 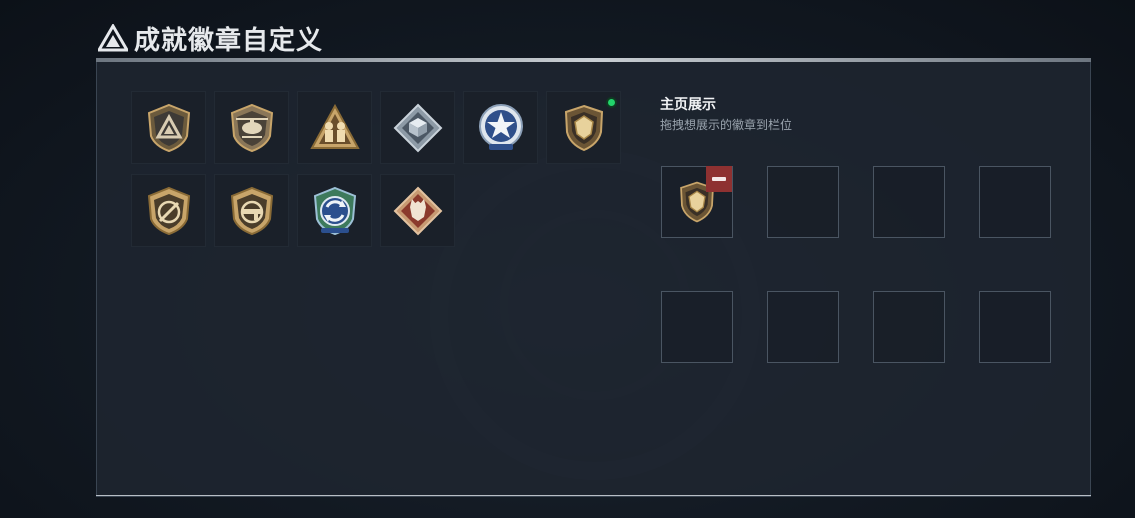 I want to click on panel-top-border, so click(x=593, y=60).